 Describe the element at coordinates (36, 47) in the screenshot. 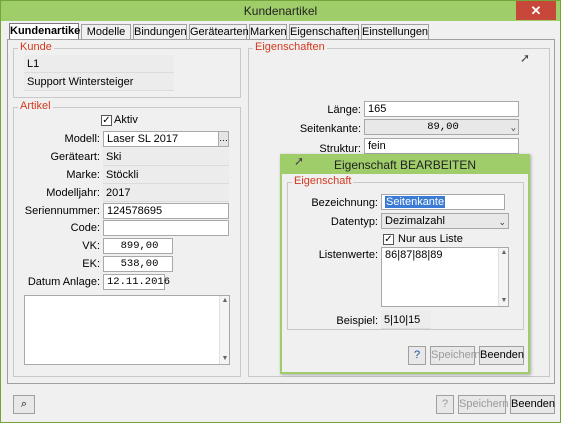

I see `kunde-group-title: Kunde` at that location.